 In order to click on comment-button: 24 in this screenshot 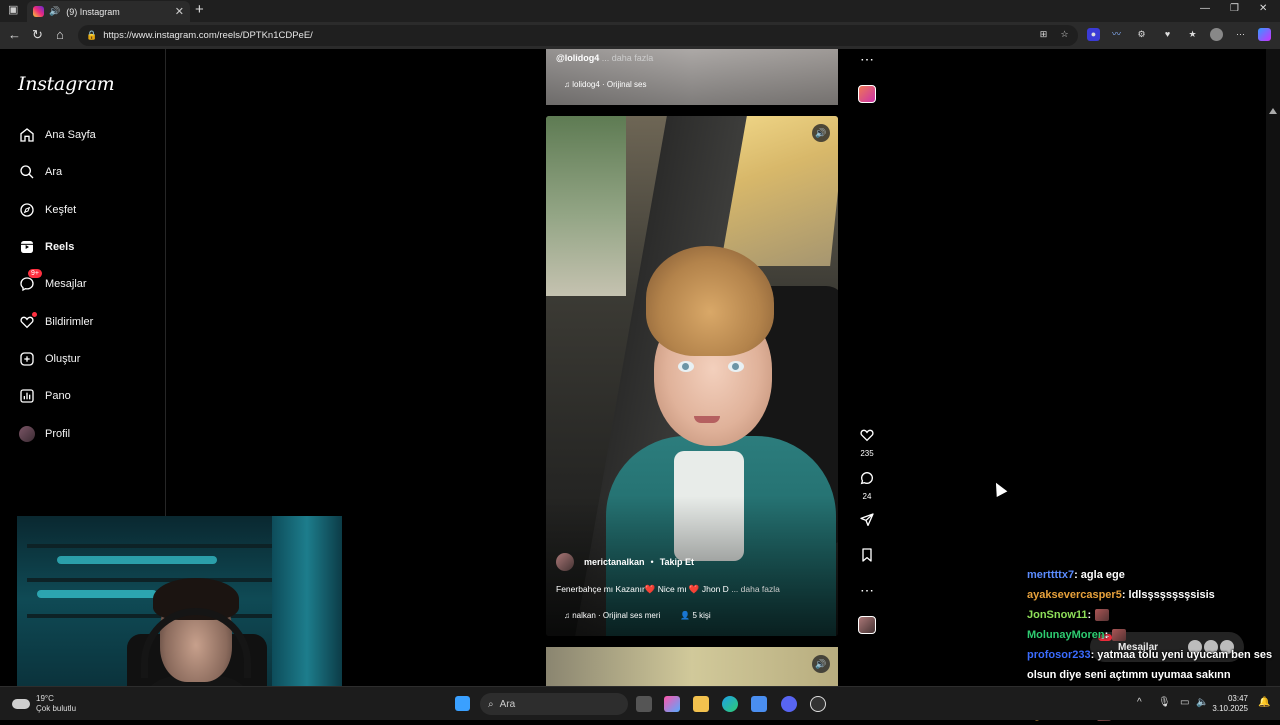, I will do `click(867, 485)`.